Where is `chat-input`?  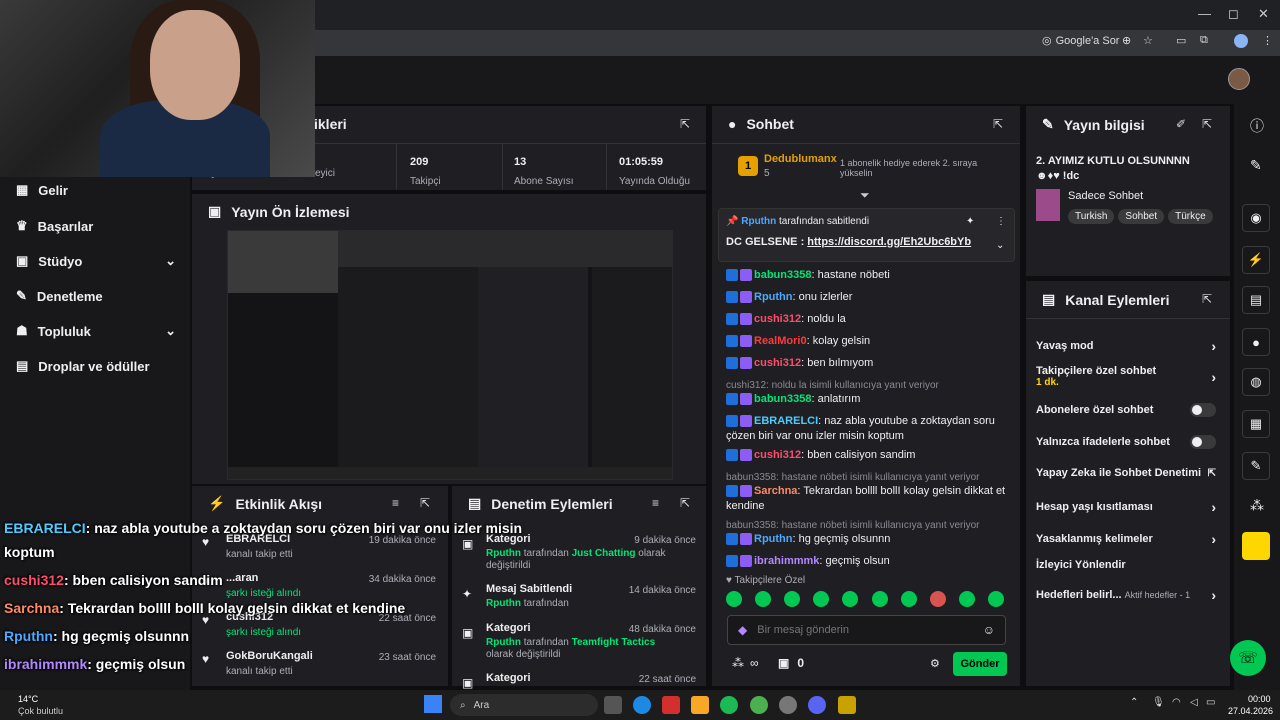
chat-input is located at coordinates (857, 630).